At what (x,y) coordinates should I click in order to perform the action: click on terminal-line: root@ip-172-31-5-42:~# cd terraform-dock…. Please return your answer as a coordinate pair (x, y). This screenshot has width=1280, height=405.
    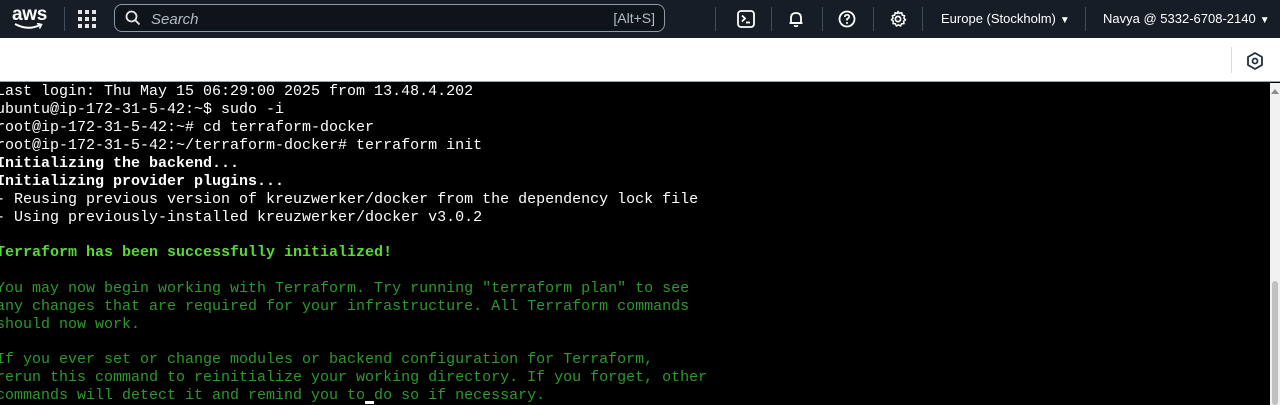
    Looking at the image, I should click on (187, 127).